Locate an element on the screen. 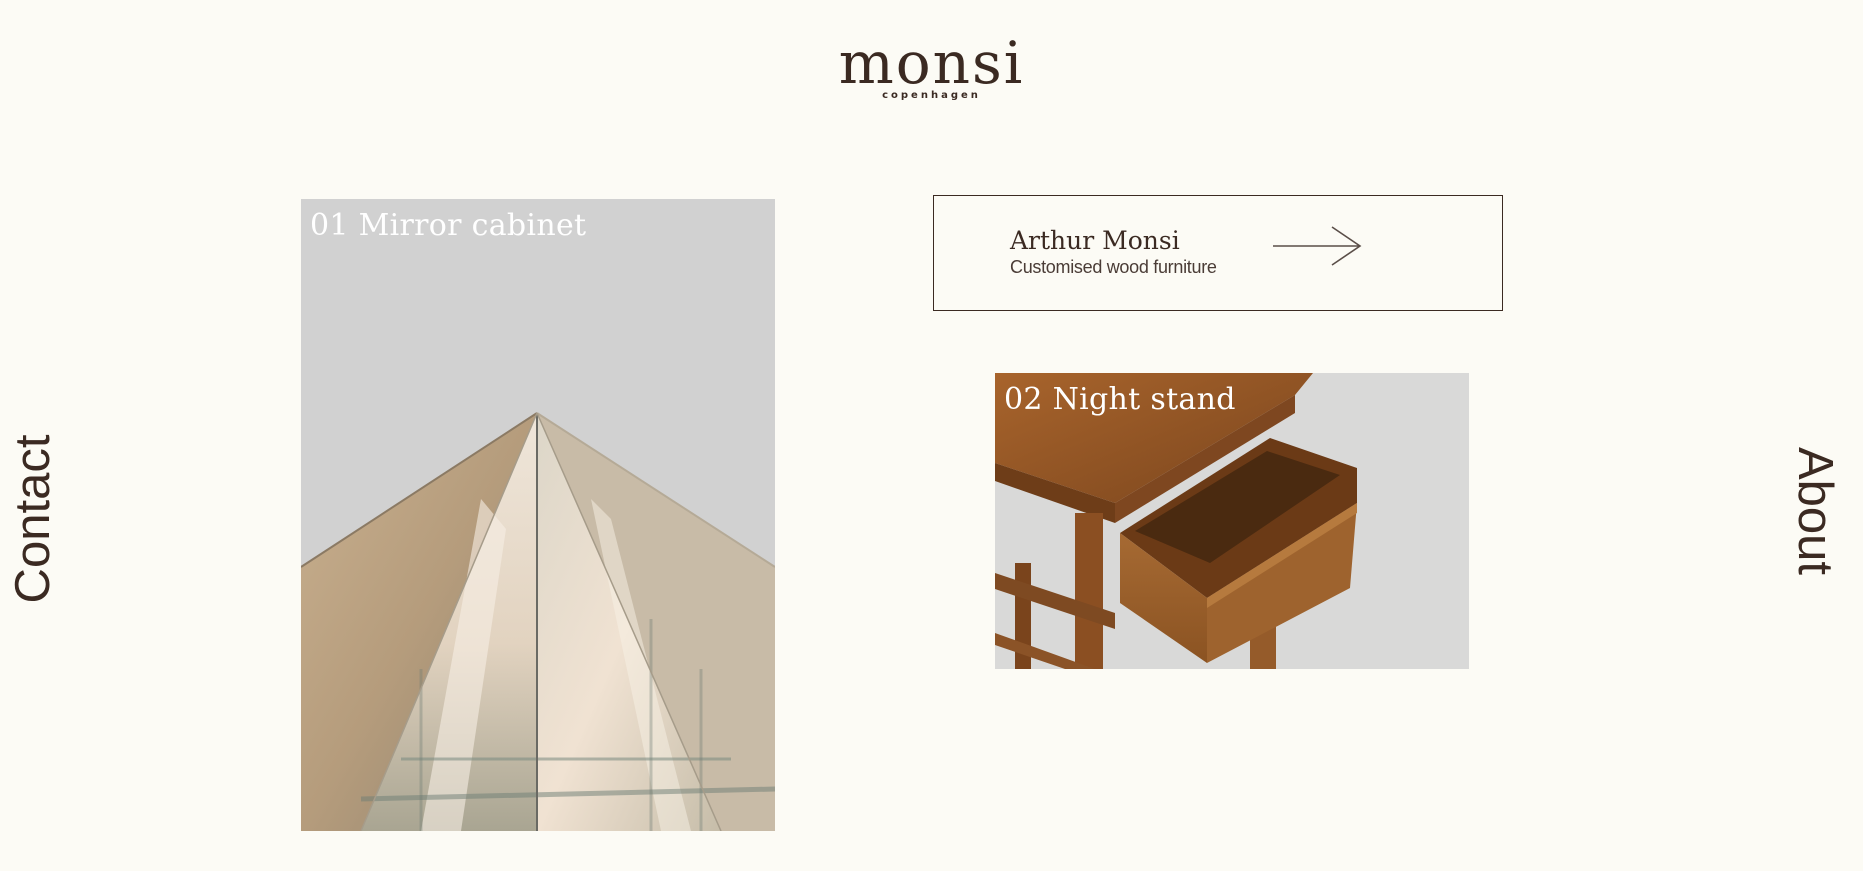  wooden-night-stand-image is located at coordinates (1232, 521).